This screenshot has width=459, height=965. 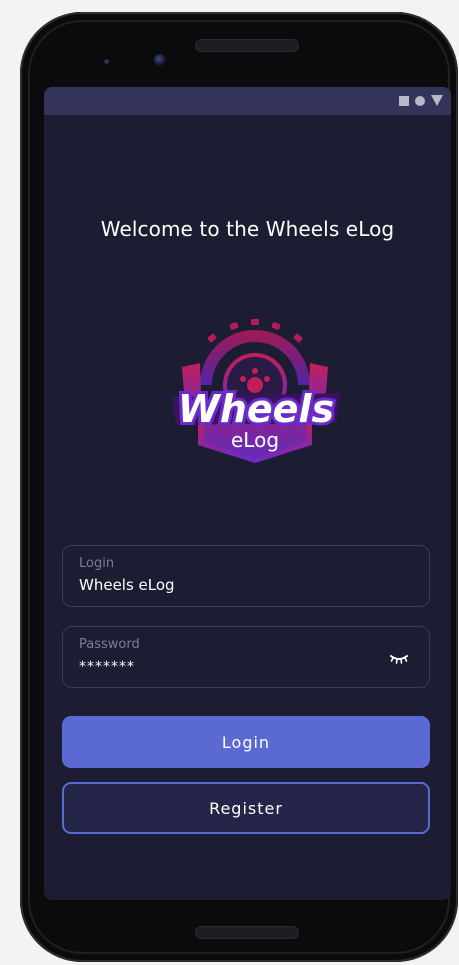 What do you see at coordinates (246, 808) in the screenshot?
I see `register-button: Register` at bounding box center [246, 808].